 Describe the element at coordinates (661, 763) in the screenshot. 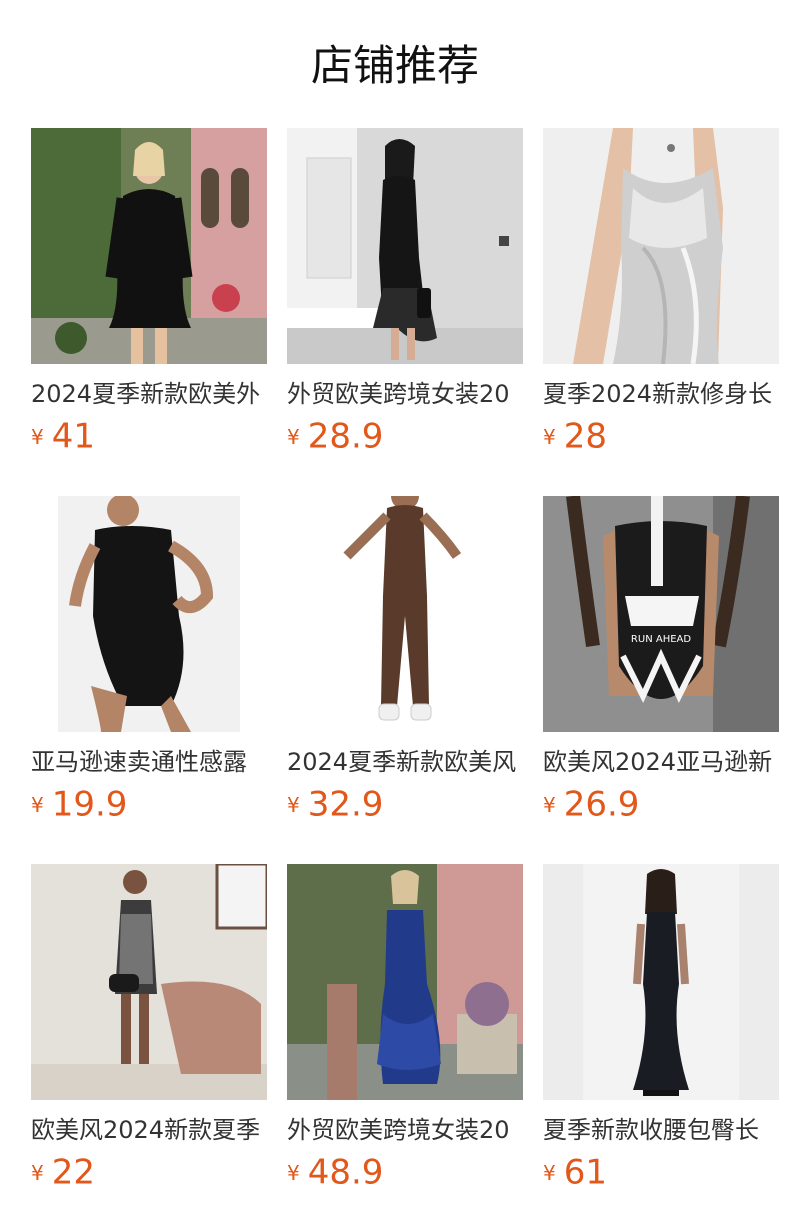

I see `product-name: 欧美风2024亚马逊新` at that location.